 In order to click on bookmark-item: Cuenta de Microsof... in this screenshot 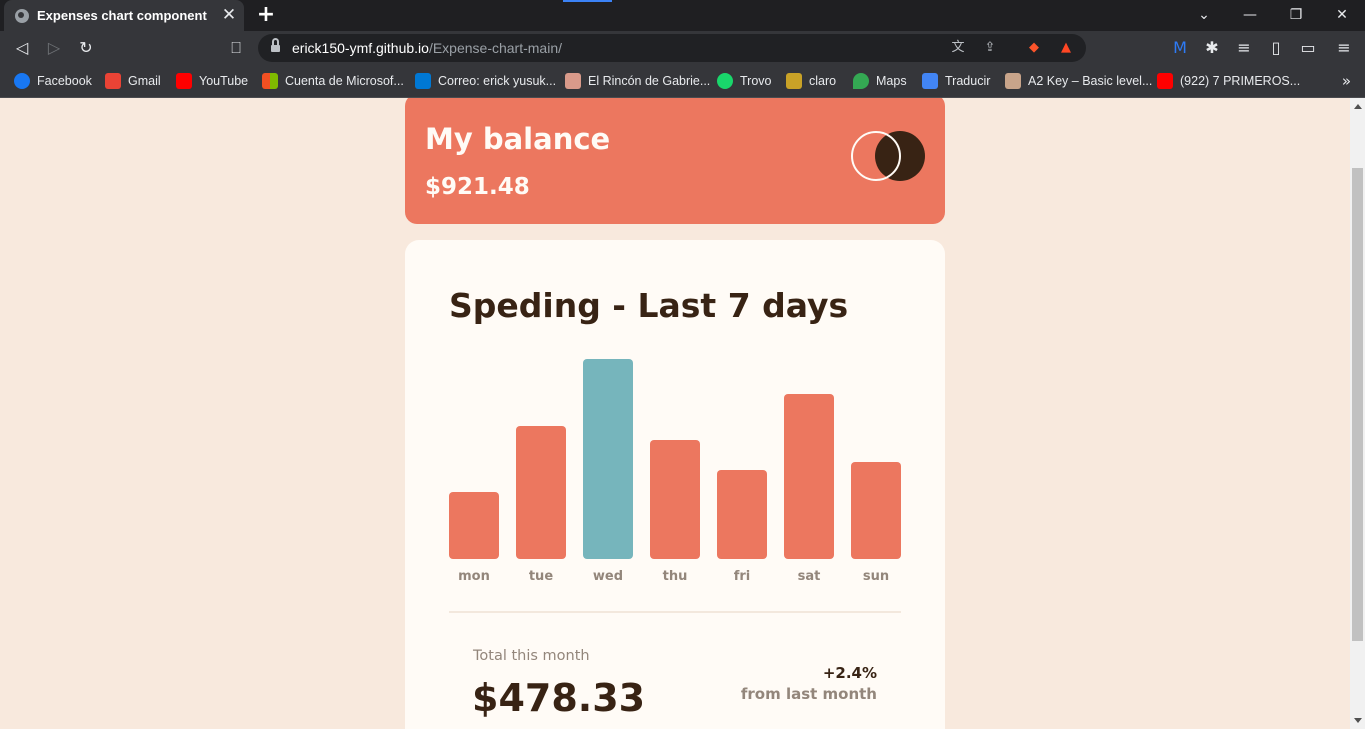, I will do `click(333, 81)`.